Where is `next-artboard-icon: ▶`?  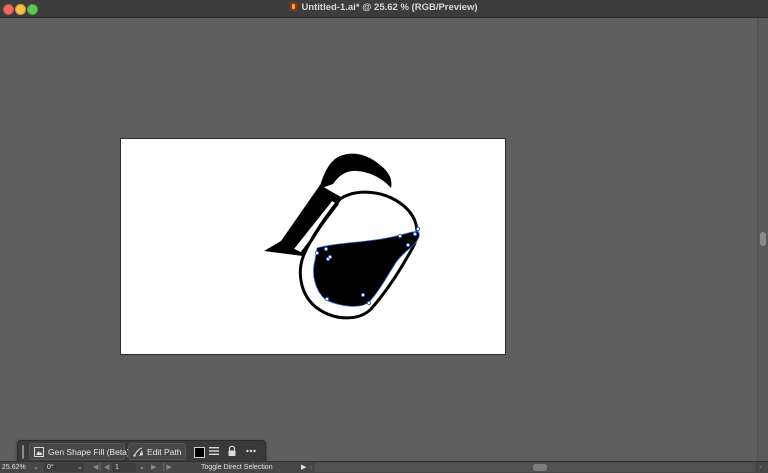 next-artboard-icon: ▶ is located at coordinates (153, 467).